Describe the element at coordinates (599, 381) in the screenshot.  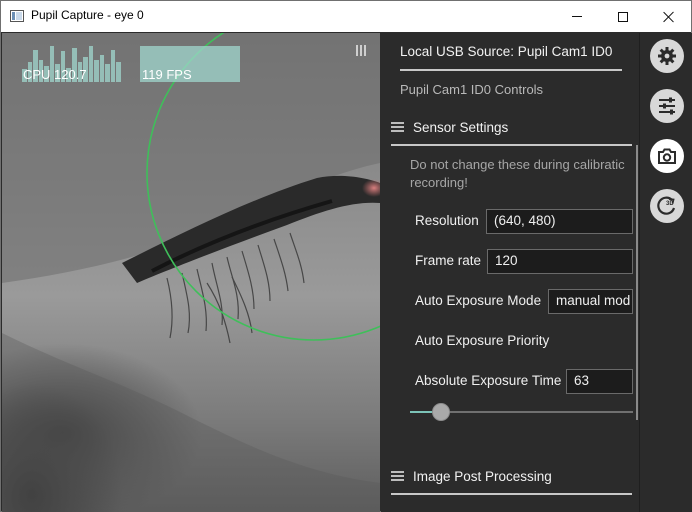
I see `absolute-exposure-input: 63` at that location.